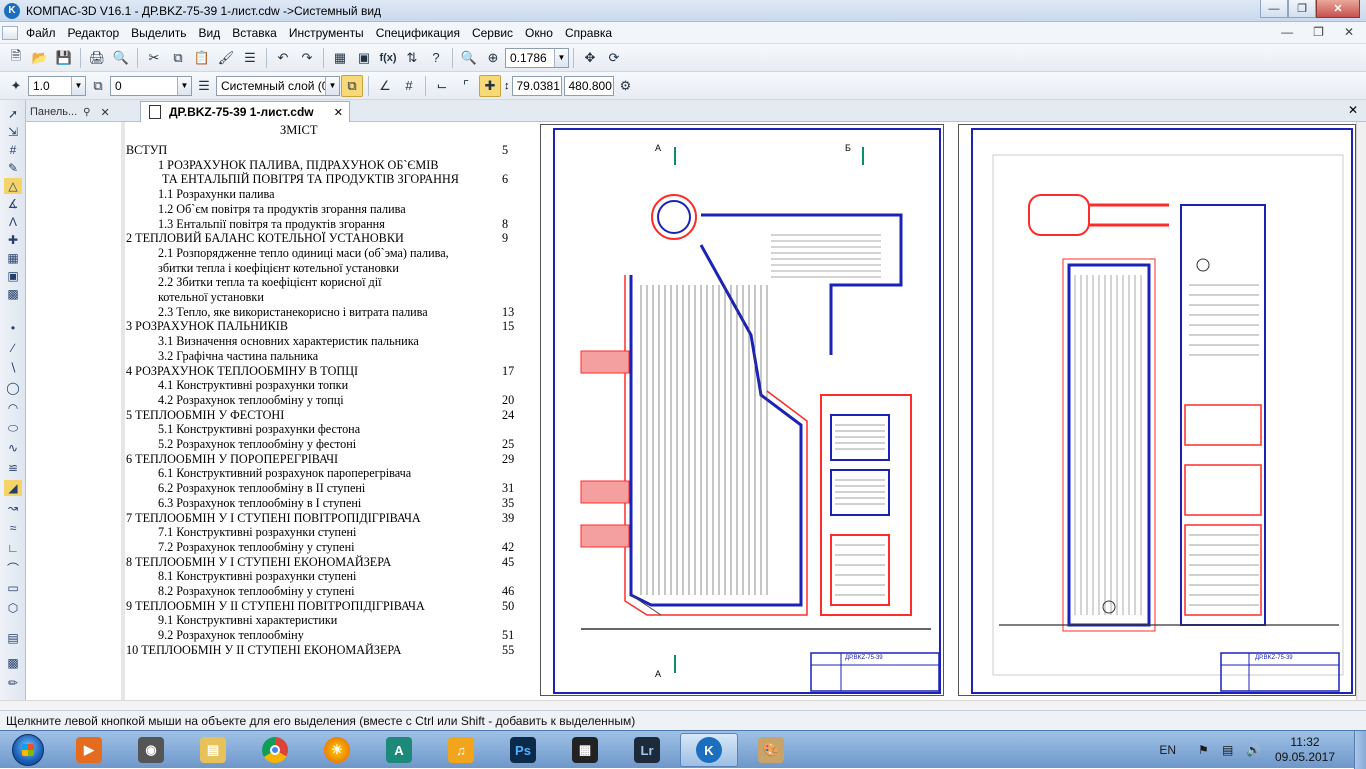  I want to click on start-button, so click(28, 750).